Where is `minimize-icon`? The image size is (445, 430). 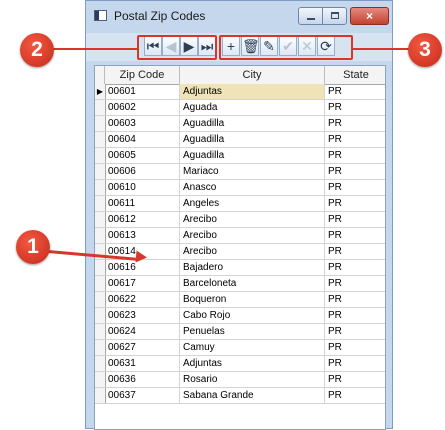
minimize-icon is located at coordinates (311, 19).